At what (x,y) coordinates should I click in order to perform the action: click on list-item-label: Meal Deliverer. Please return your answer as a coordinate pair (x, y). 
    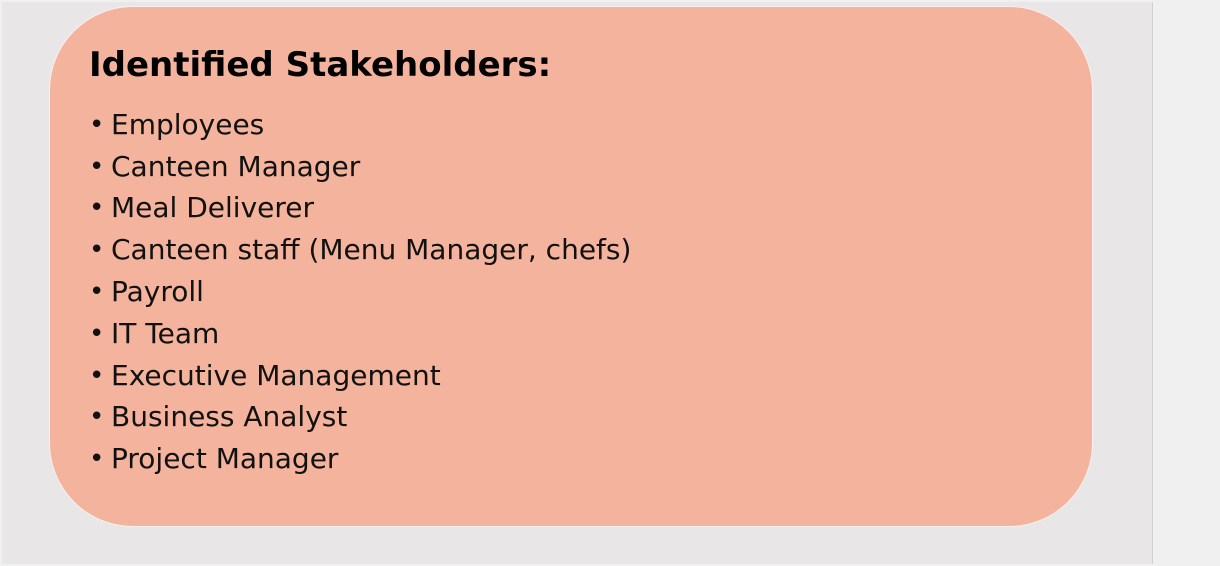
    Looking at the image, I should click on (212, 208).